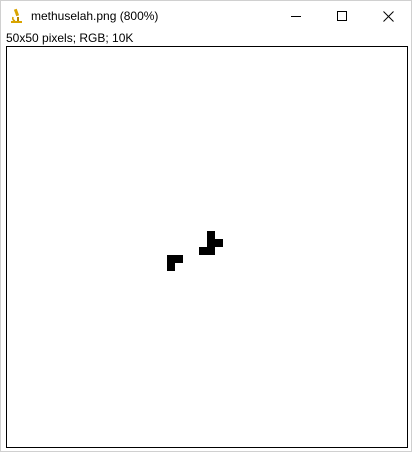 This screenshot has height=452, width=412. What do you see at coordinates (206, 16) in the screenshot?
I see `title-bar: methuselah.png (800%)` at bounding box center [206, 16].